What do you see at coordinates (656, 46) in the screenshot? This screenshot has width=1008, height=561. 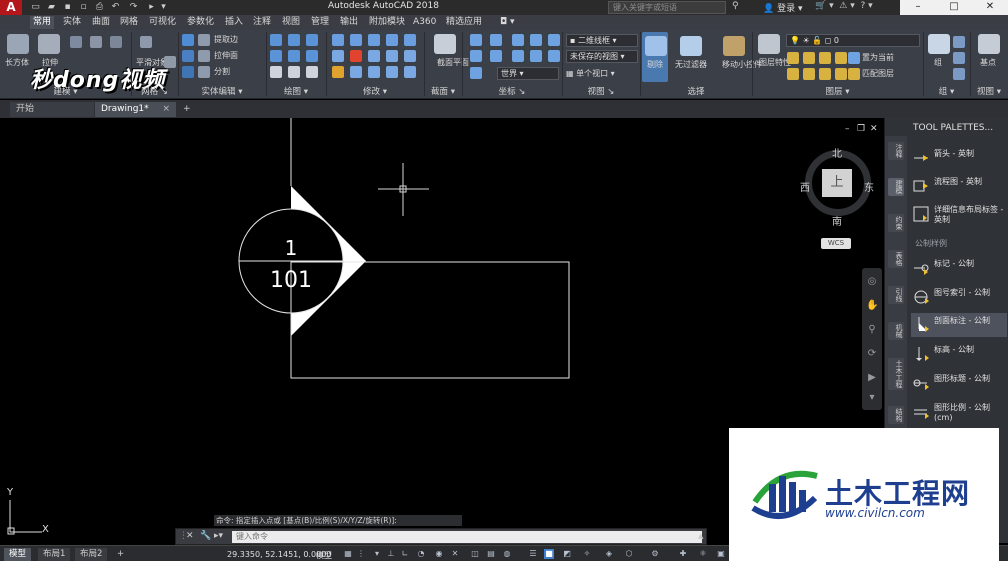 I see `cull-icon` at bounding box center [656, 46].